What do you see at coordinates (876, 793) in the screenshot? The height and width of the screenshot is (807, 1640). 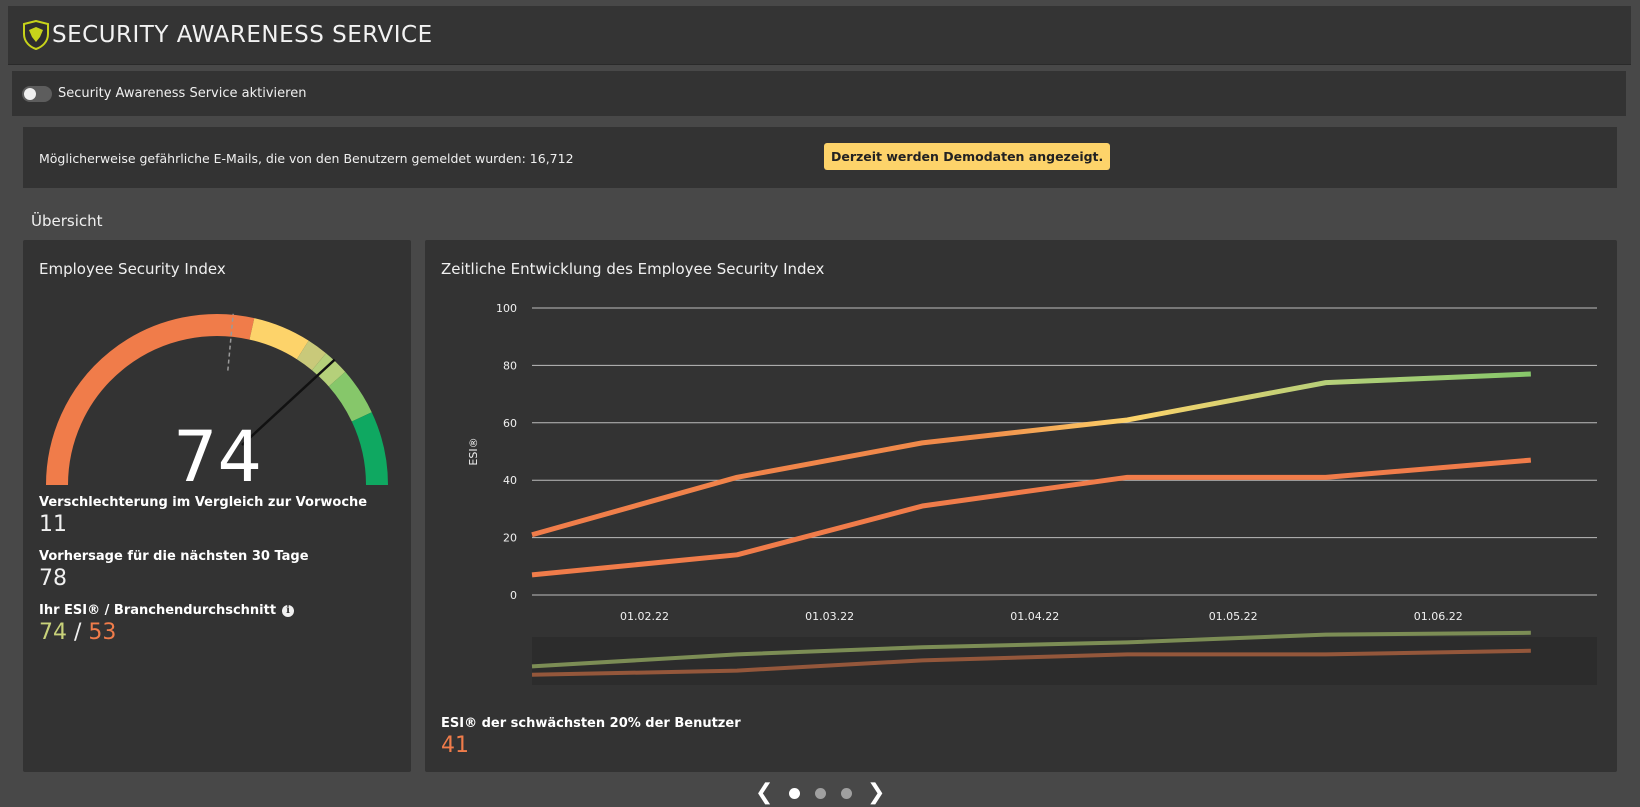 I see `chevron-right-icon: ❯` at bounding box center [876, 793].